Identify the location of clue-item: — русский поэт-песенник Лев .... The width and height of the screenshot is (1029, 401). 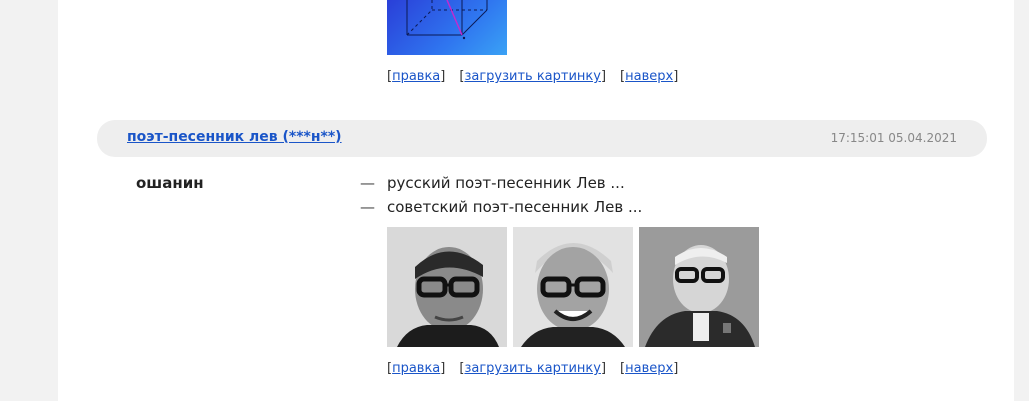
(501, 186).